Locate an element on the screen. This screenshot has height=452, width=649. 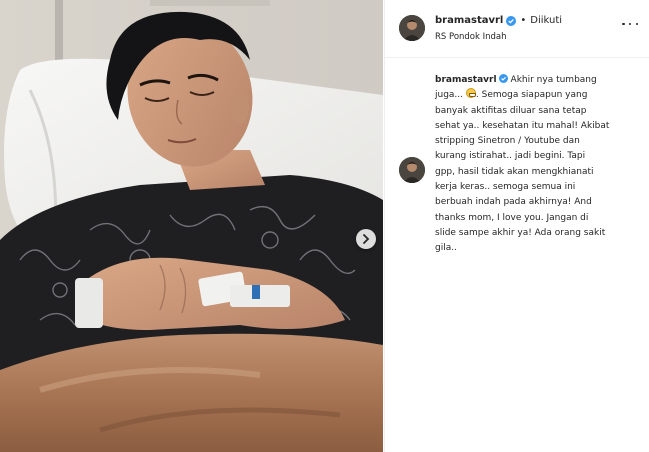
location-link: RS Pondok Indah is located at coordinates (471, 37).